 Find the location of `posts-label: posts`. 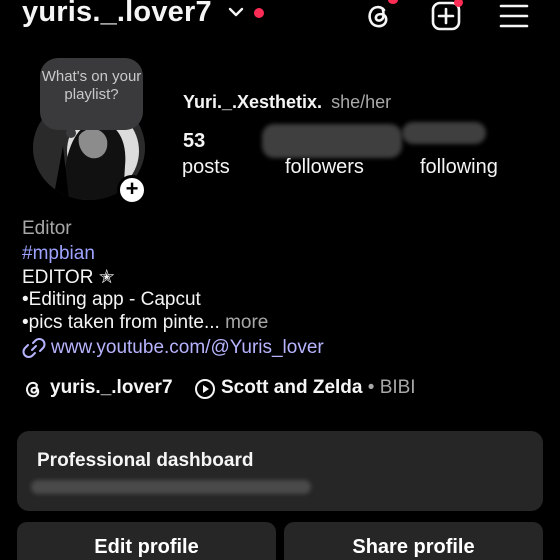

posts-label: posts is located at coordinates (206, 167).